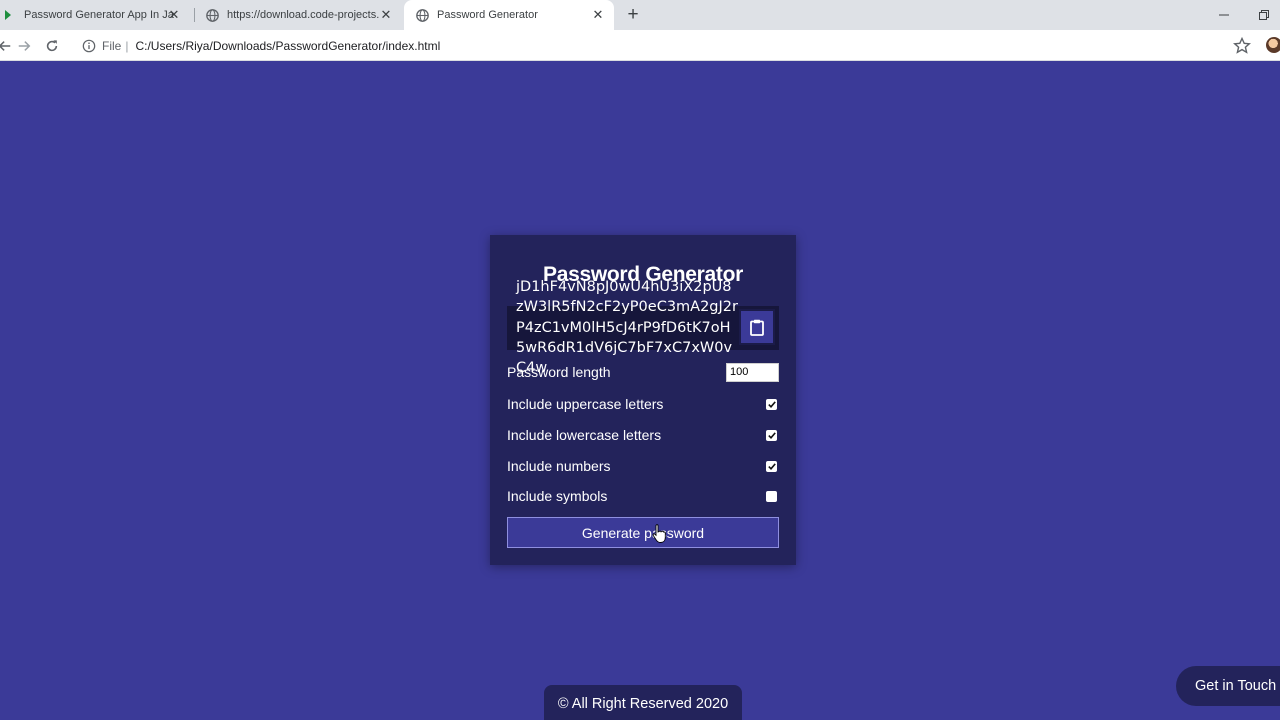 The image size is (1280, 720). What do you see at coordinates (643, 532) in the screenshot?
I see `generate-password-button: Generate password` at bounding box center [643, 532].